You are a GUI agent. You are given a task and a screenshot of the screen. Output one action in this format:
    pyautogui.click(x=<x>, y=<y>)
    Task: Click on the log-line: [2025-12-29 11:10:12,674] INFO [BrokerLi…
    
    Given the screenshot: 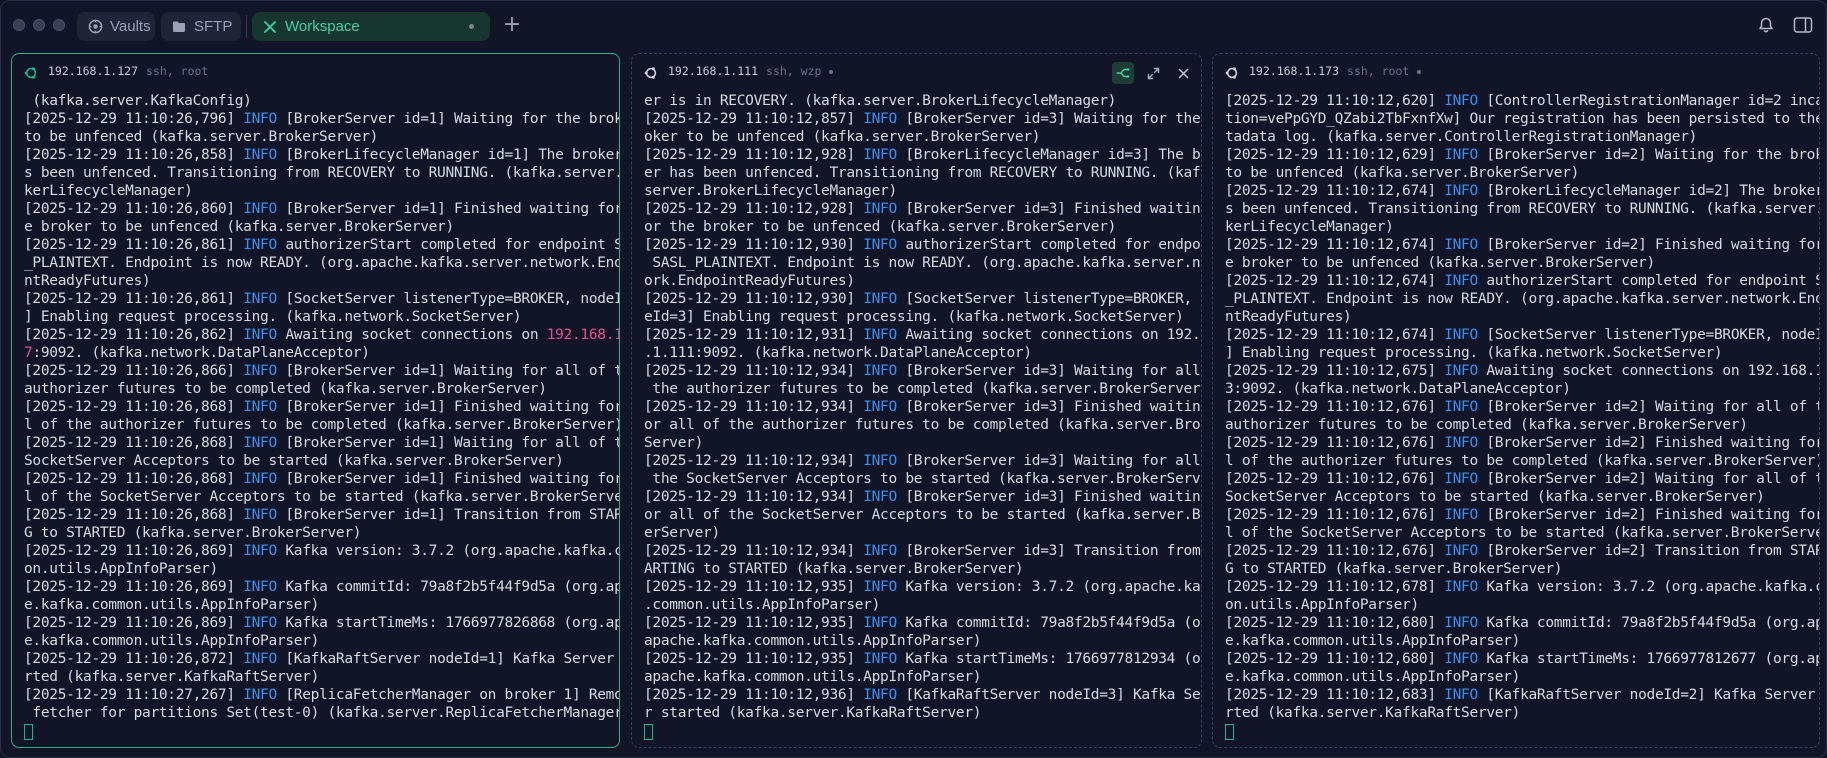 What is the action you would take?
    pyautogui.click(x=1522, y=191)
    